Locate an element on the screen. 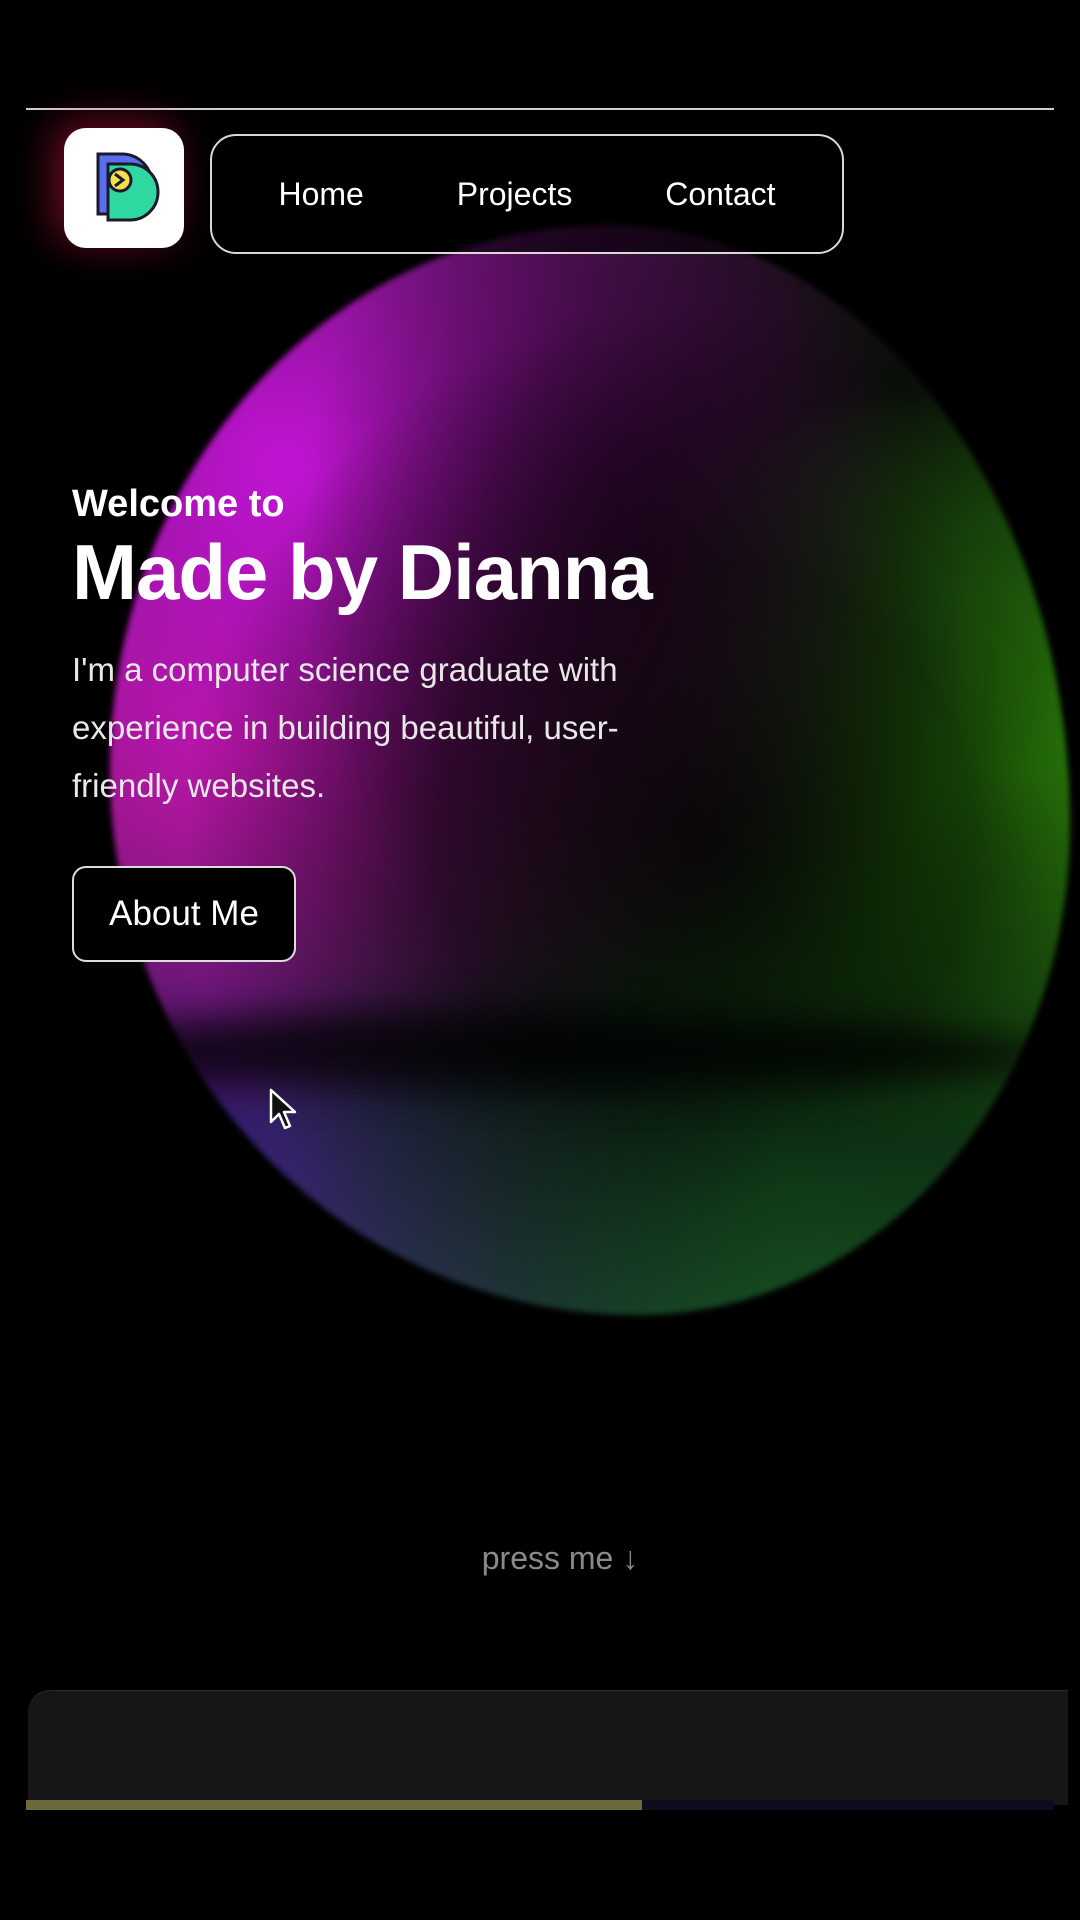  scroll-hint: press me ↓ is located at coordinates (560, 1558).